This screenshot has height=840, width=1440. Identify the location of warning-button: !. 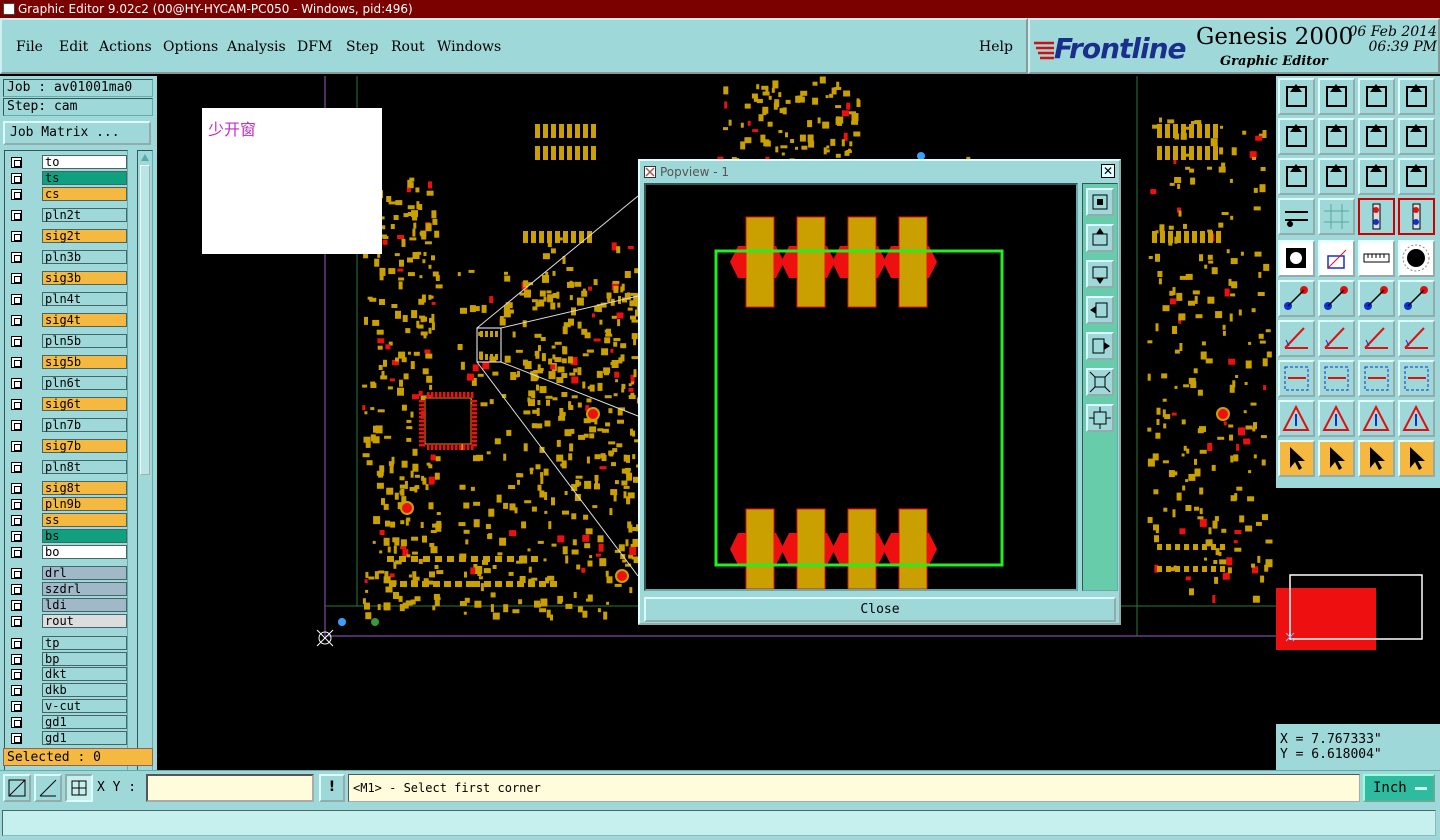
(332, 788).